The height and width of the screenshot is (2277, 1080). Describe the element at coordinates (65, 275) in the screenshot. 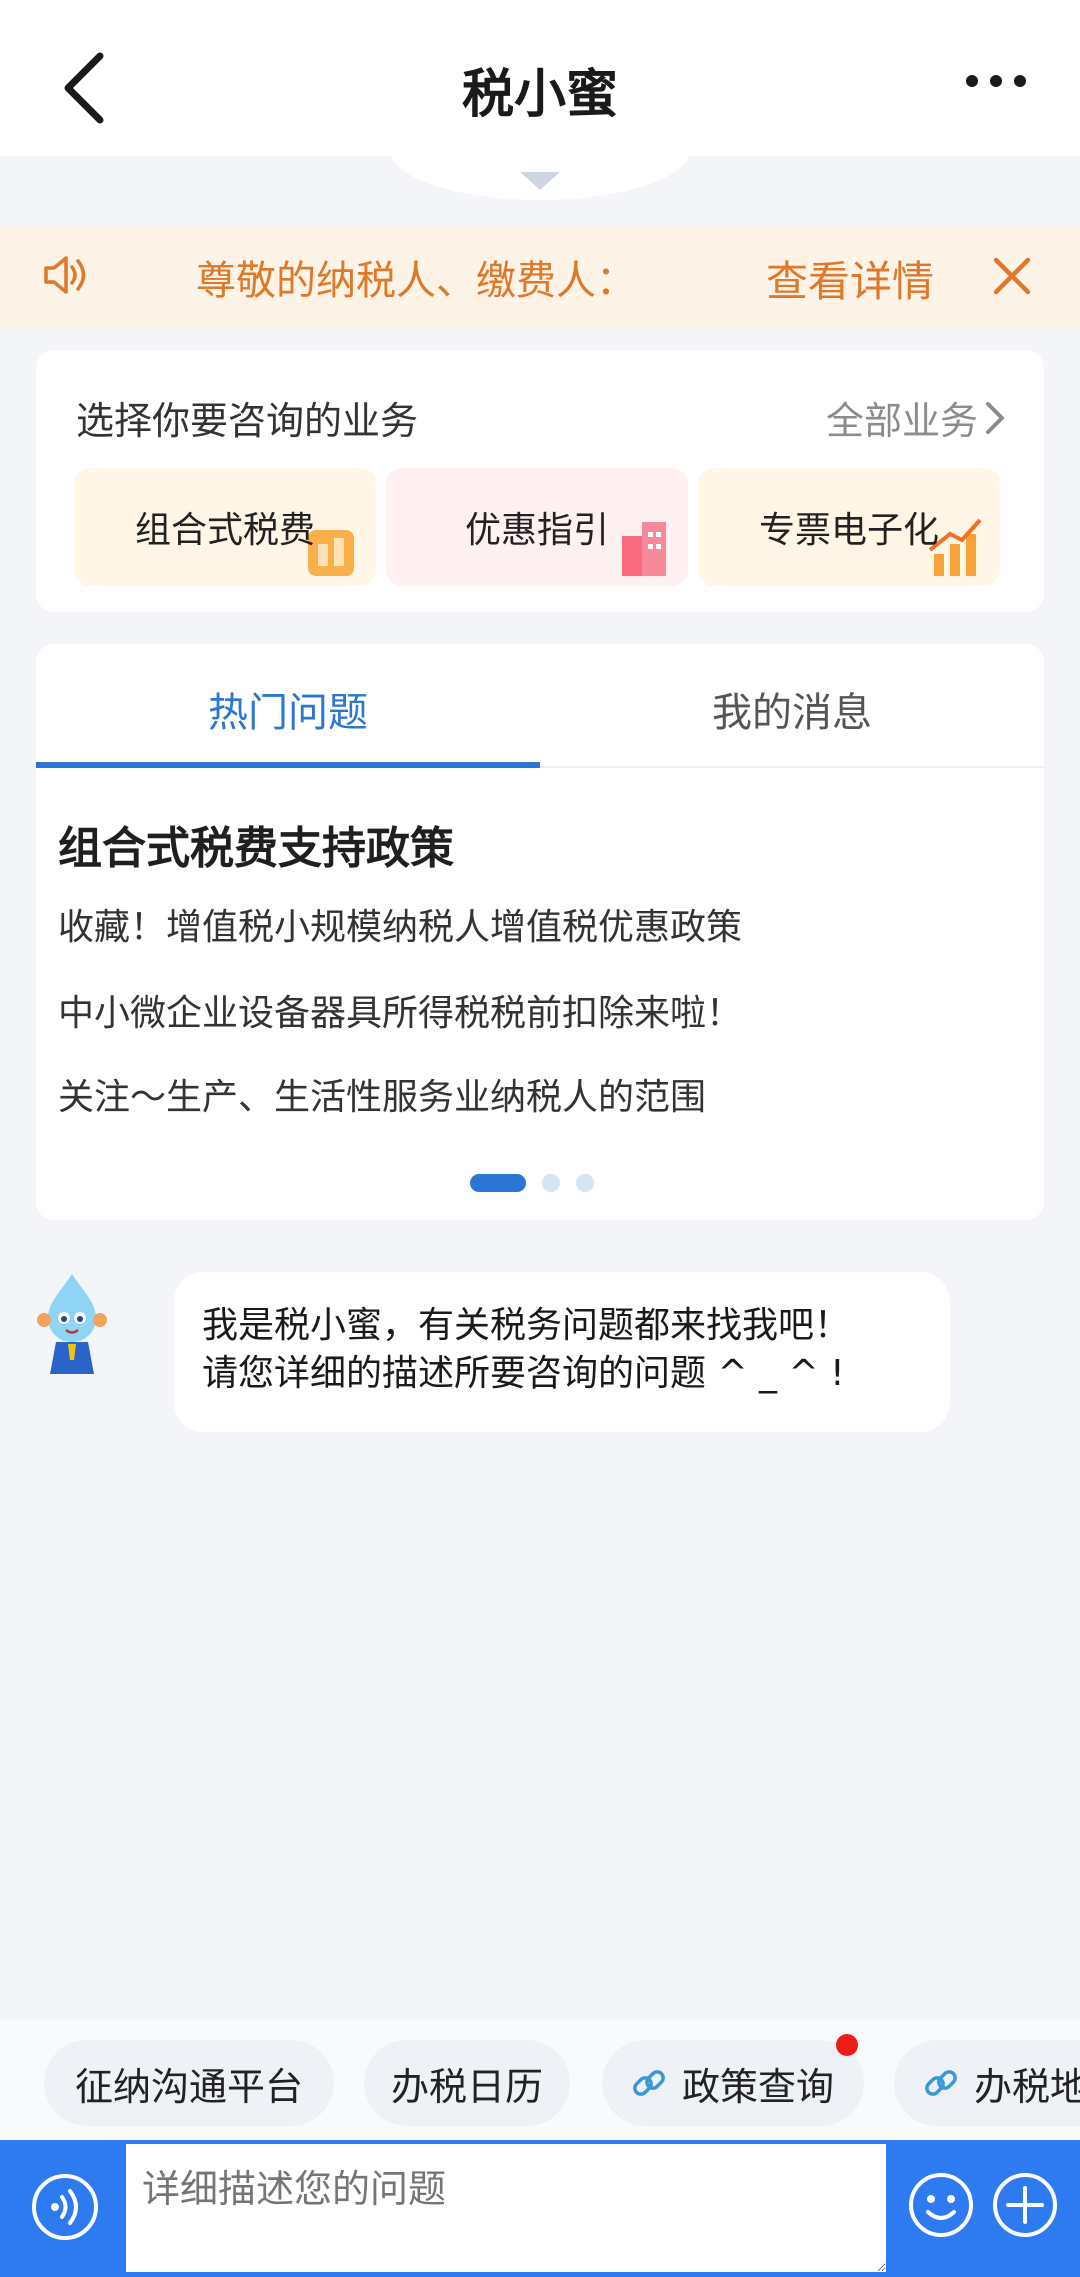

I see `speaker-icon` at that location.